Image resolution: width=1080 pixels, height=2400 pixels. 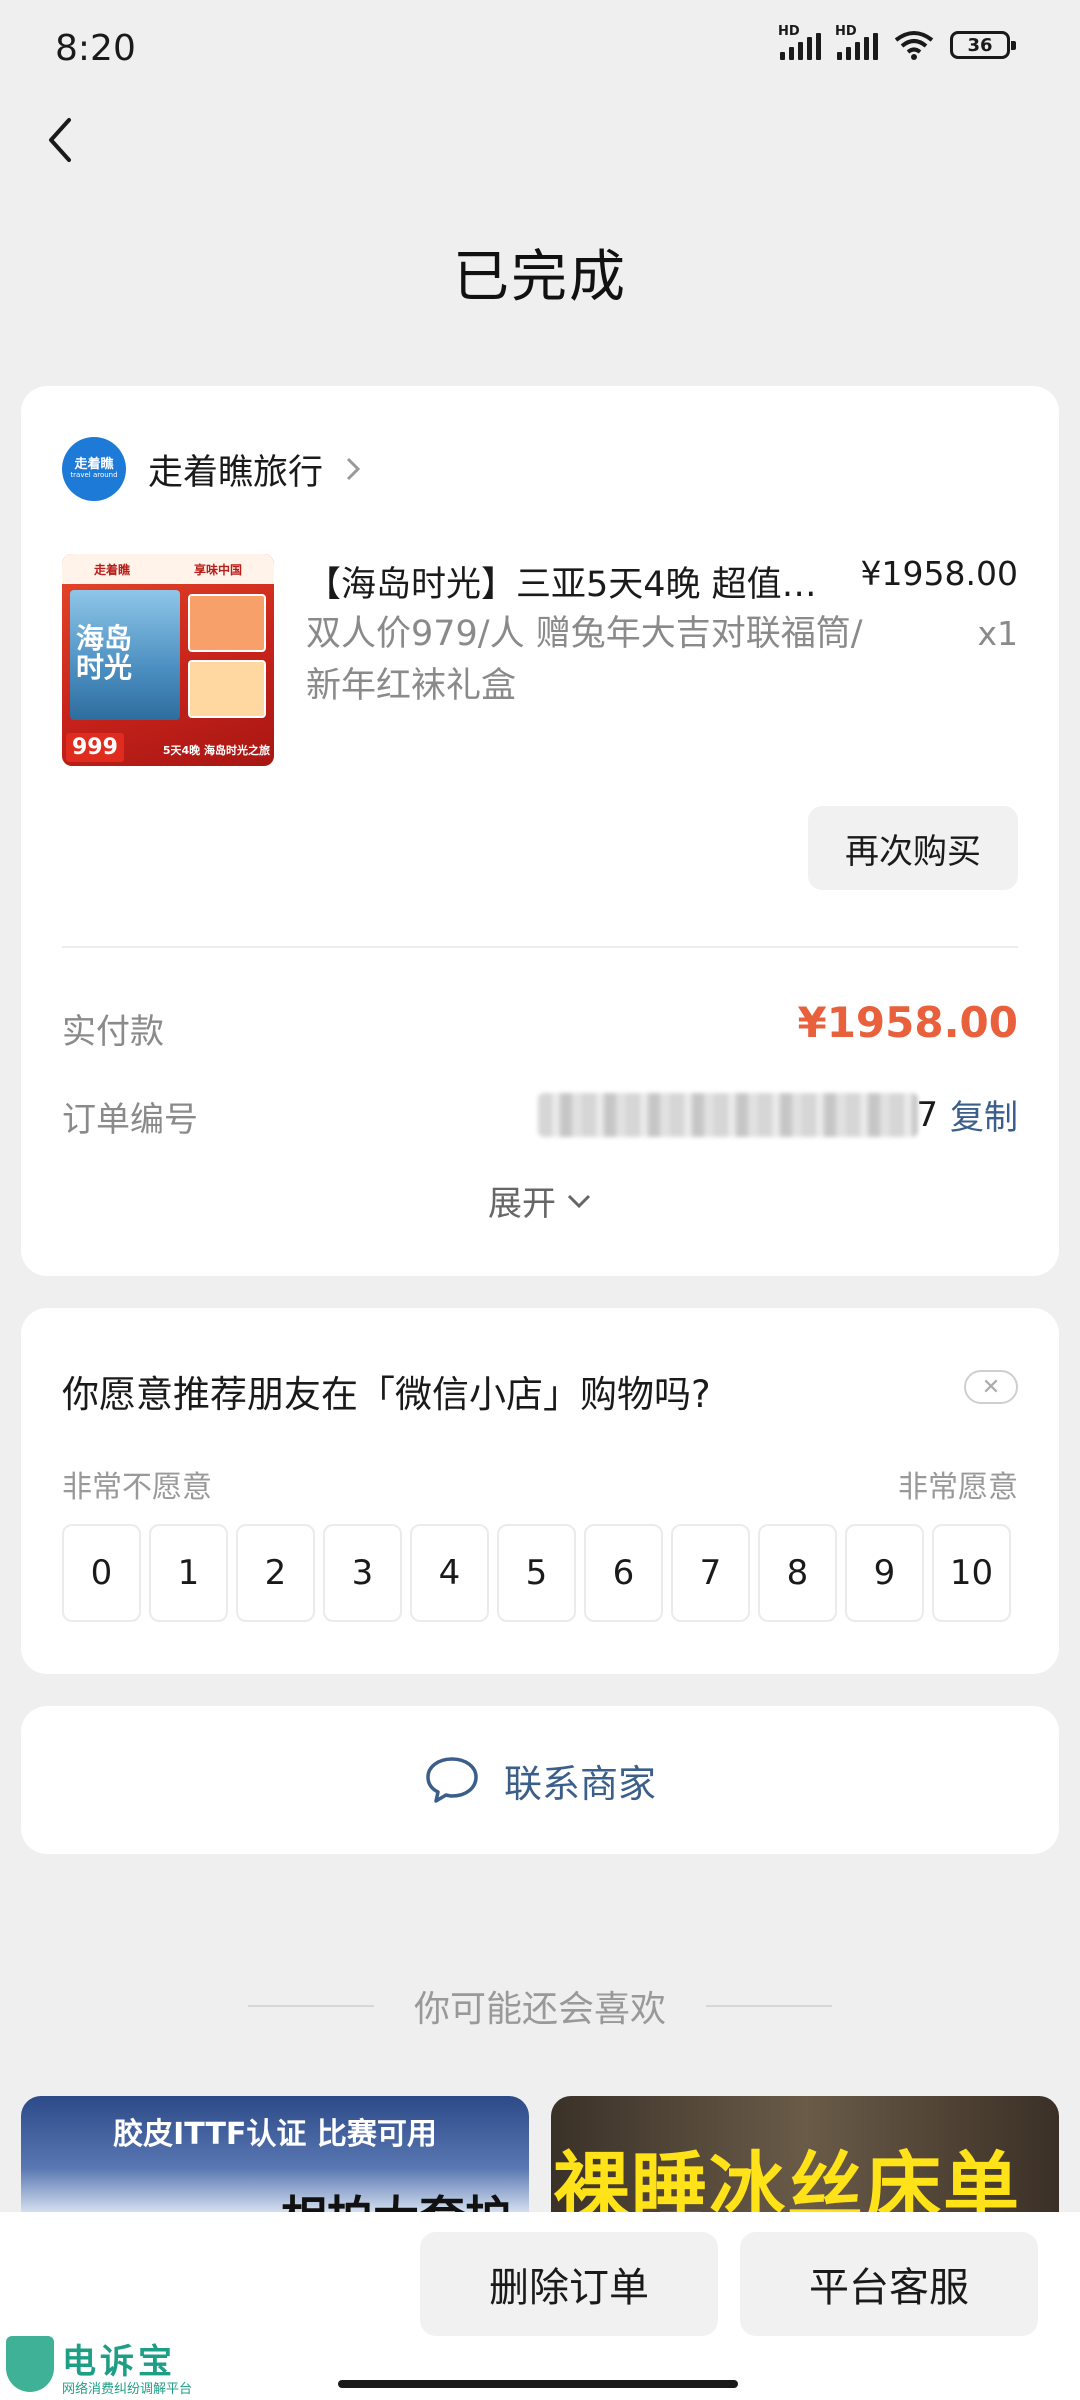 I want to click on survey-close-button: ✕, so click(x=991, y=1387).